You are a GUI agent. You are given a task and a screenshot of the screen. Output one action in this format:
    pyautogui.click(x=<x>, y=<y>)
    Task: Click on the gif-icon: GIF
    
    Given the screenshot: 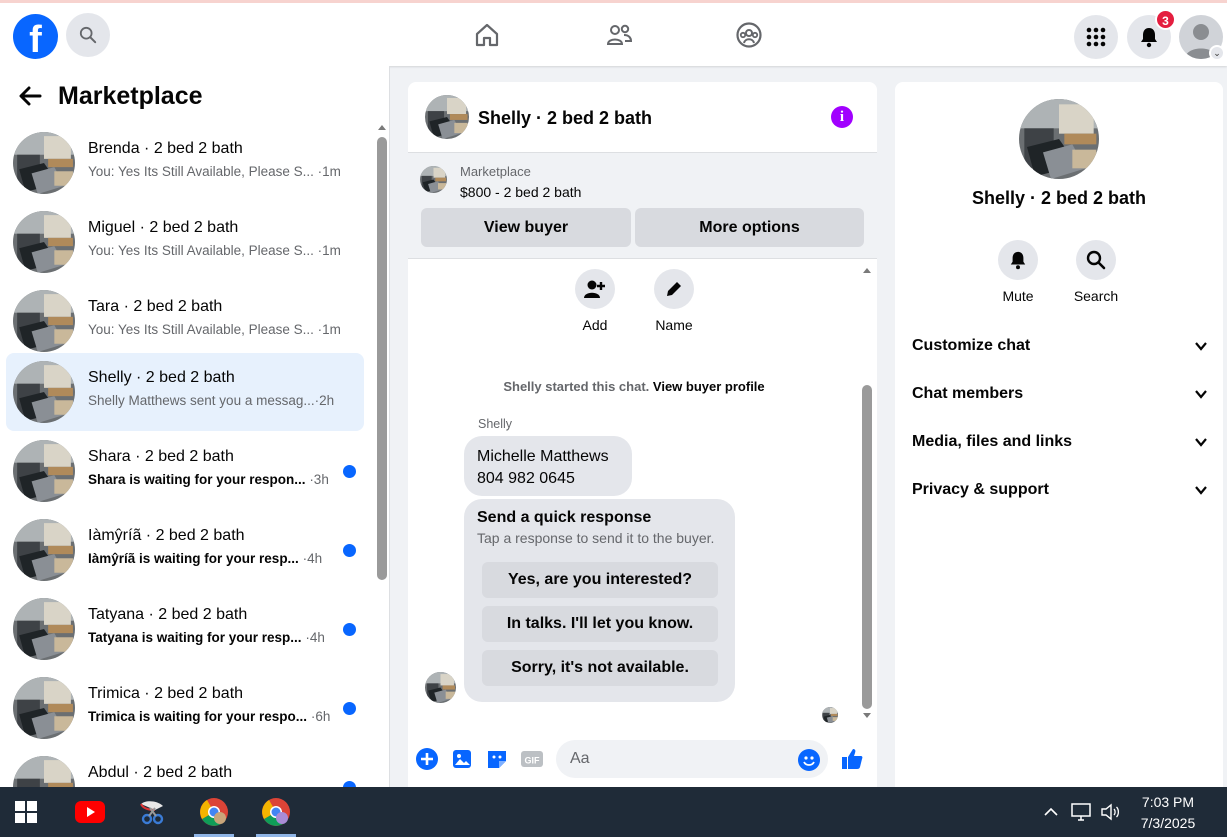 What is the action you would take?
    pyautogui.click(x=532, y=759)
    